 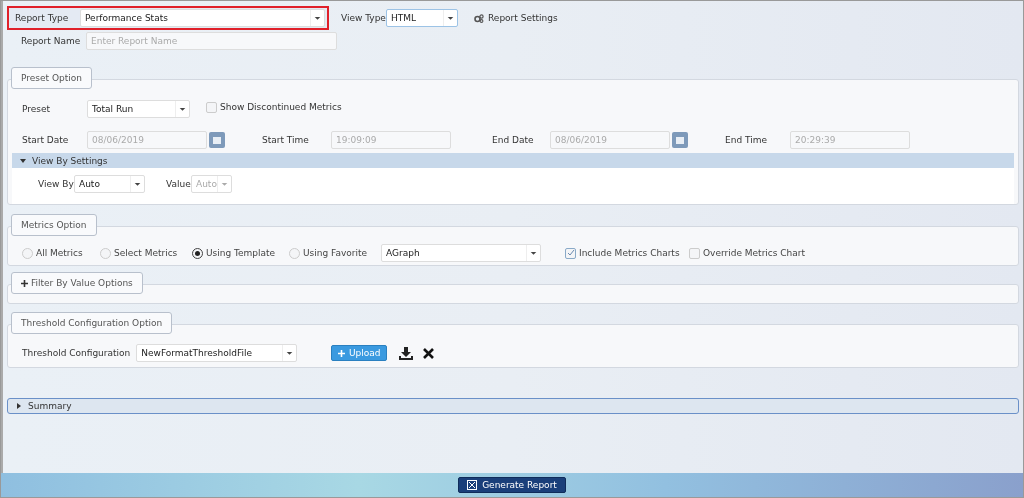 What do you see at coordinates (754, 253) in the screenshot?
I see `checkbox-label: Override Metrics Chart` at bounding box center [754, 253].